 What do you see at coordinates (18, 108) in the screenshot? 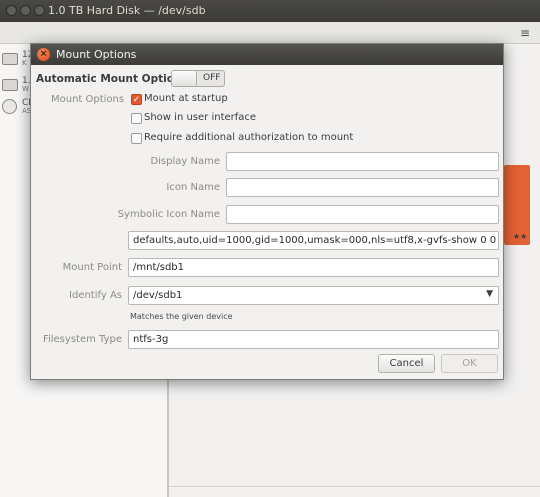
I see `sidebar-device-3: CD AS` at bounding box center [18, 108].